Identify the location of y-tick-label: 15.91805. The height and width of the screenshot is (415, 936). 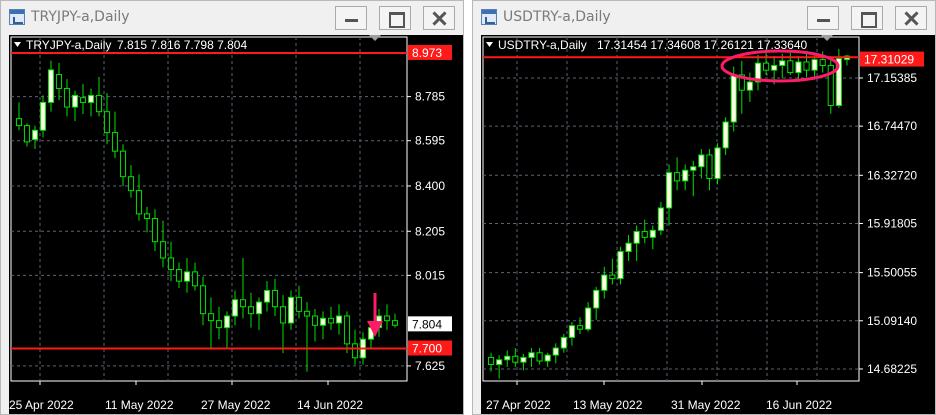
(892, 223).